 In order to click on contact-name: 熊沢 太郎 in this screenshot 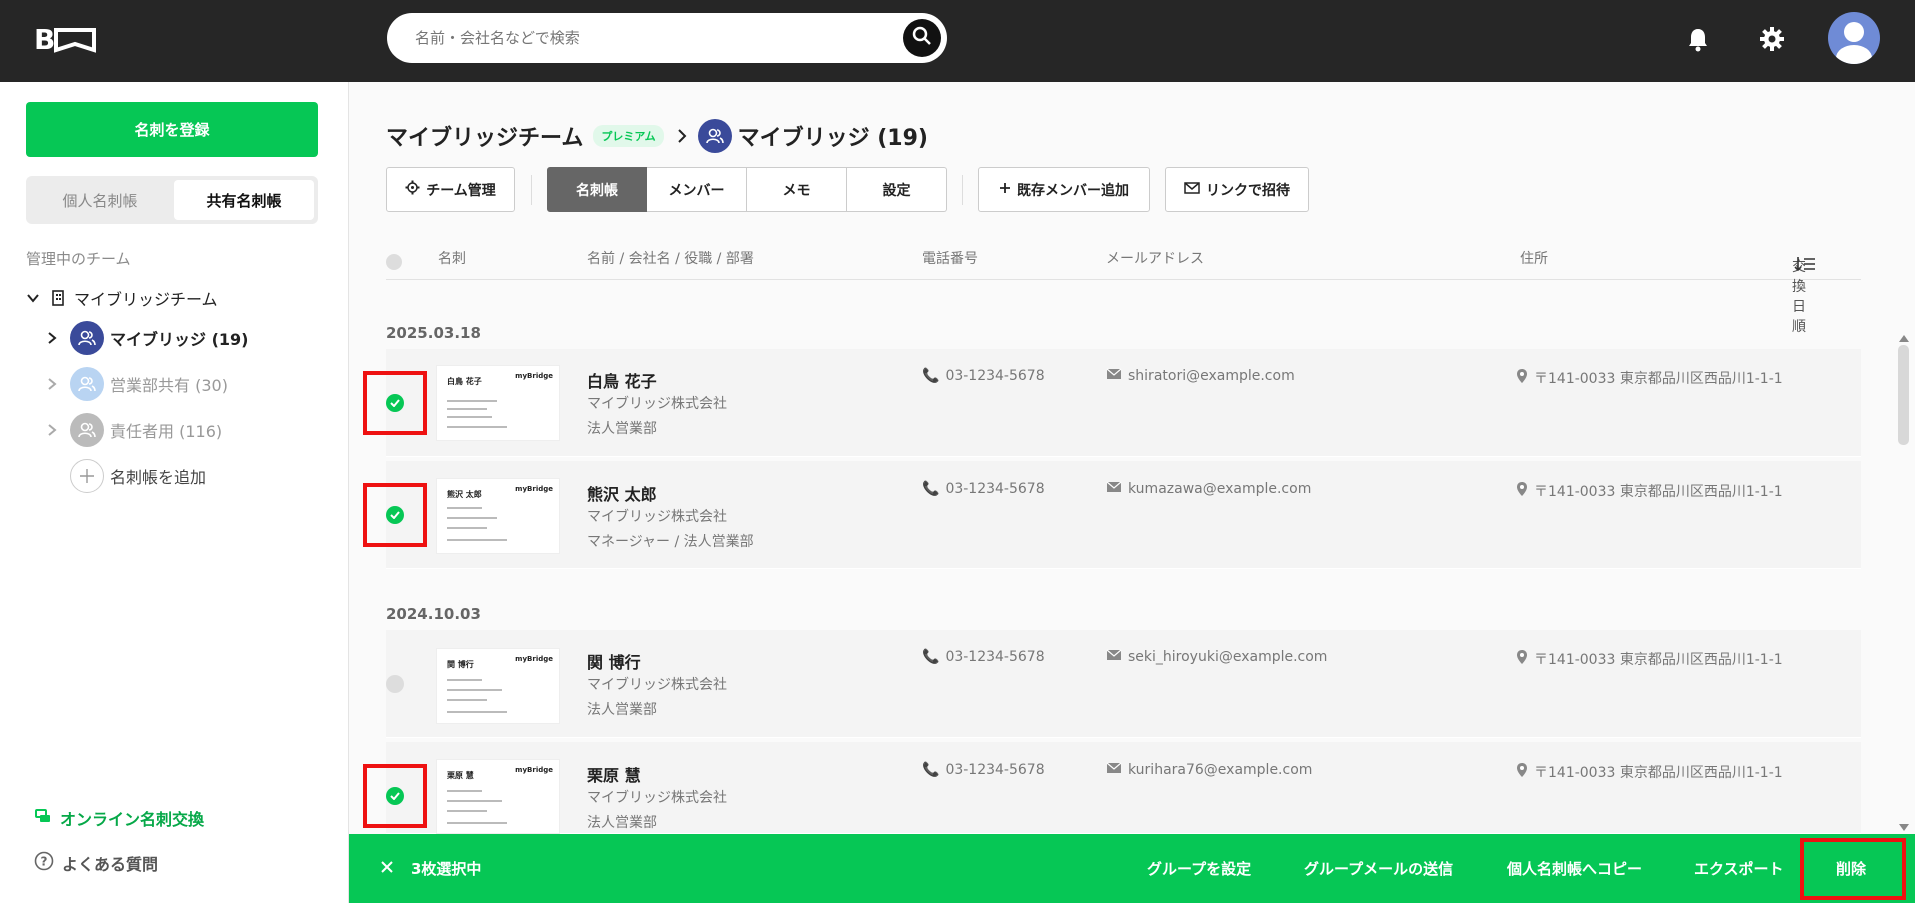, I will do `click(622, 493)`.